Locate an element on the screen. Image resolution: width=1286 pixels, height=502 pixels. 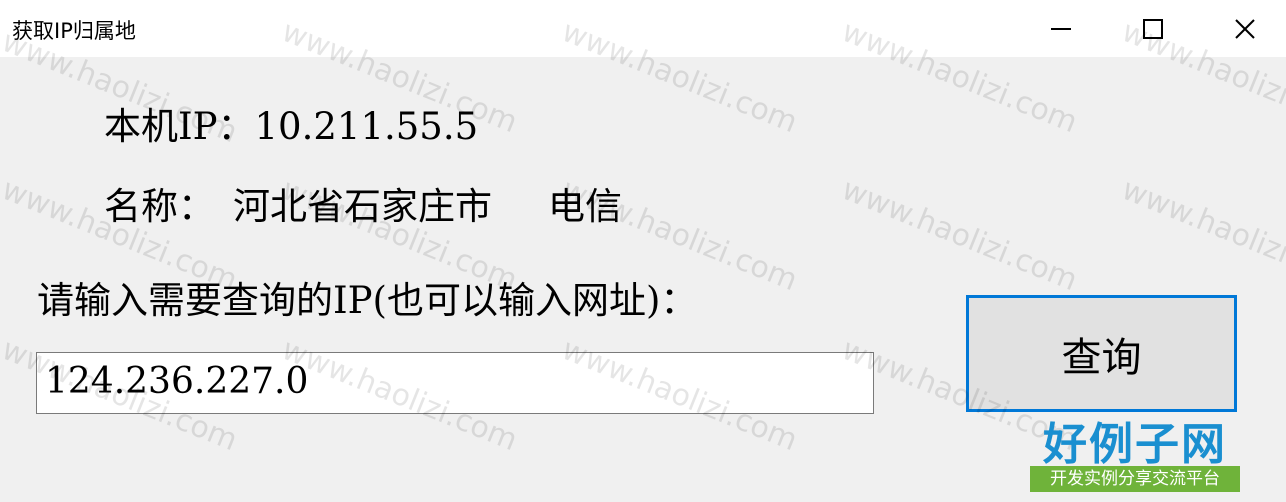
title-bar: 获取IP归属地 is located at coordinates (643, 28).